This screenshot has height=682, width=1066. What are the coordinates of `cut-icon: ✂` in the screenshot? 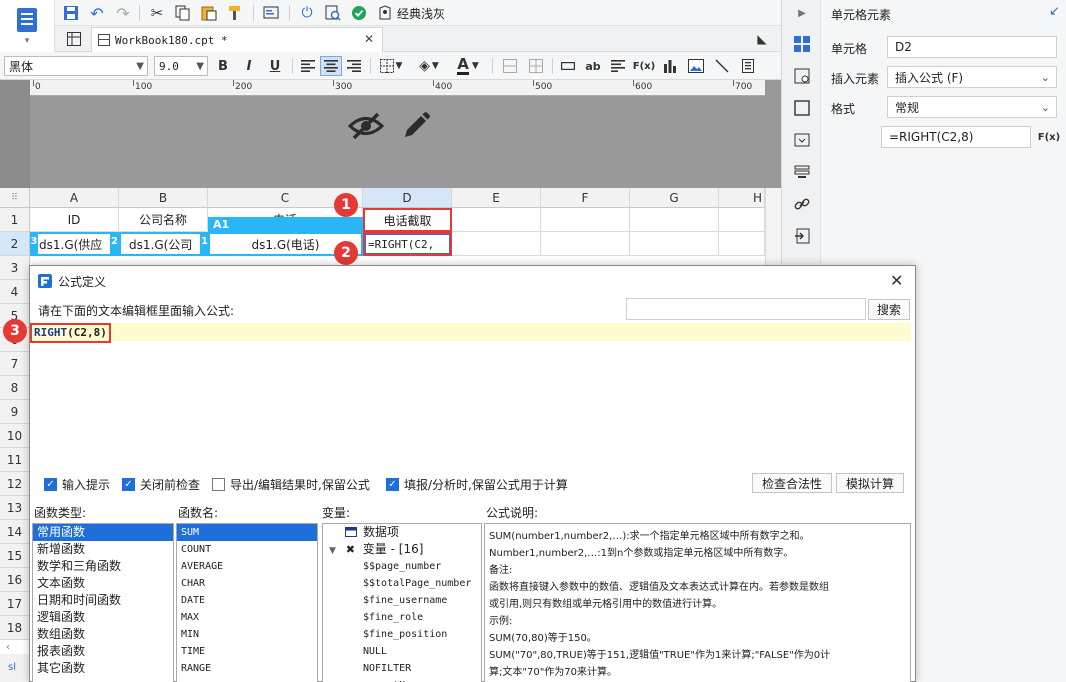 It's located at (157, 13).